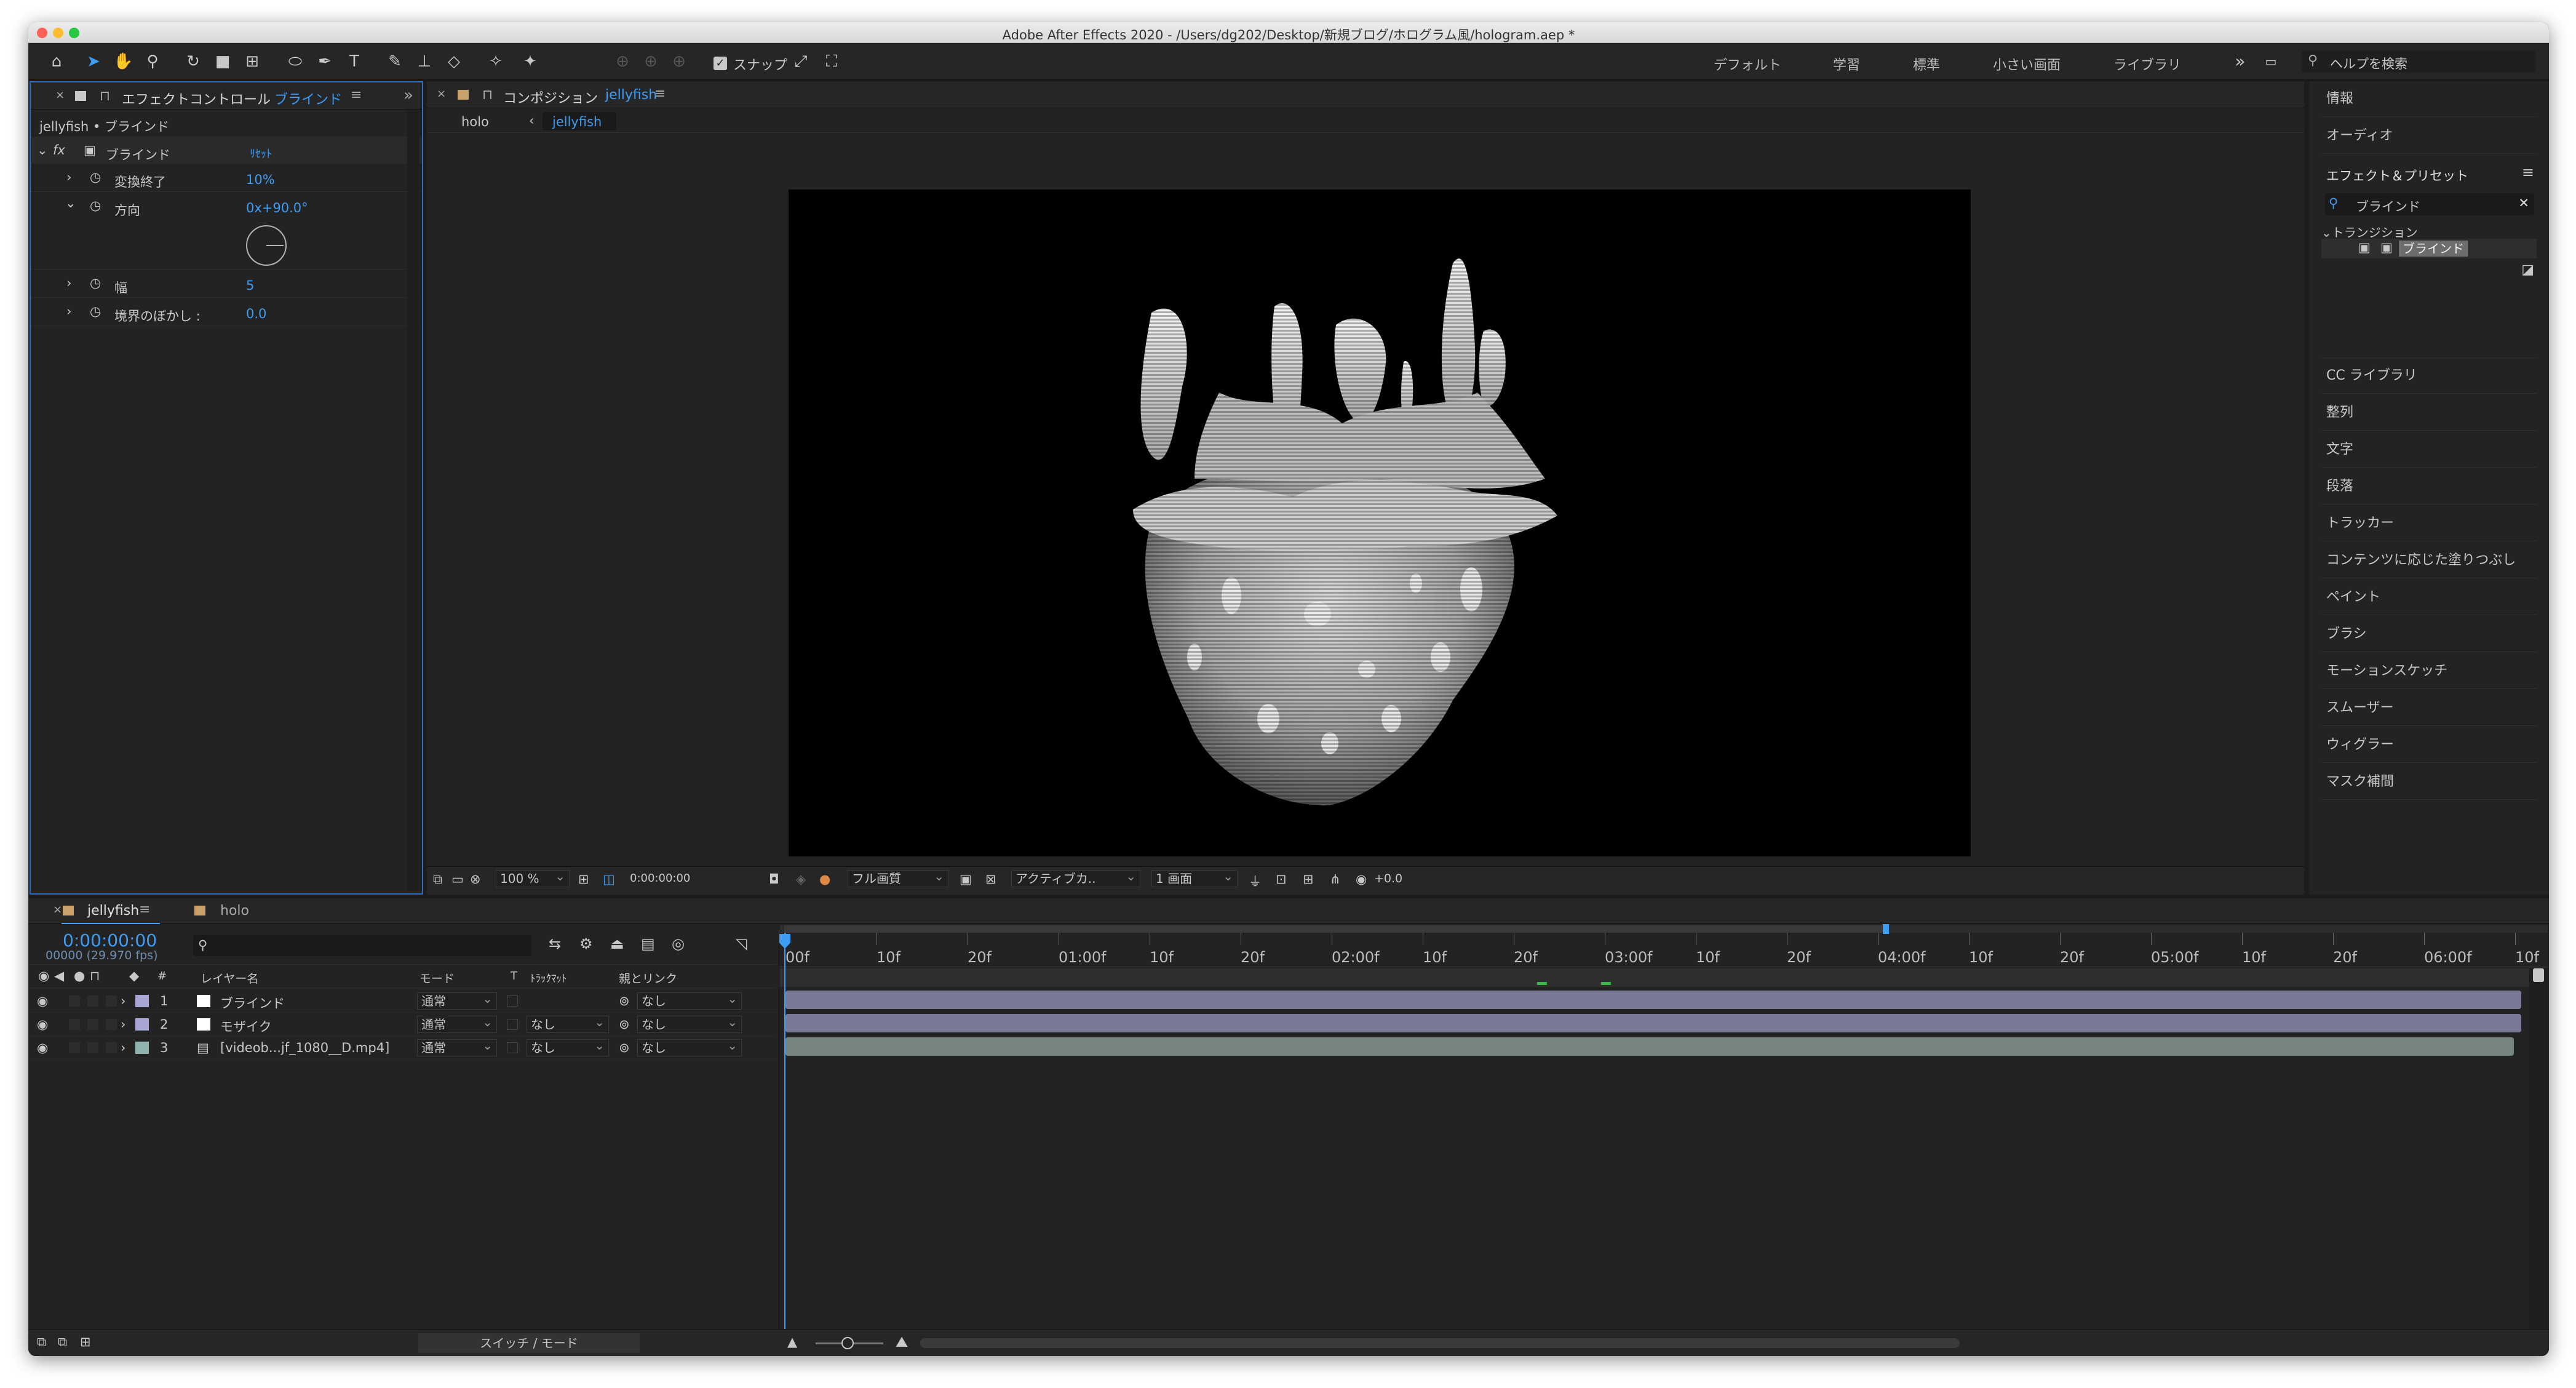 The width and height of the screenshot is (2576, 1388). I want to click on effects-search-field: ⚲ ブラインド ✕, so click(2429, 204).